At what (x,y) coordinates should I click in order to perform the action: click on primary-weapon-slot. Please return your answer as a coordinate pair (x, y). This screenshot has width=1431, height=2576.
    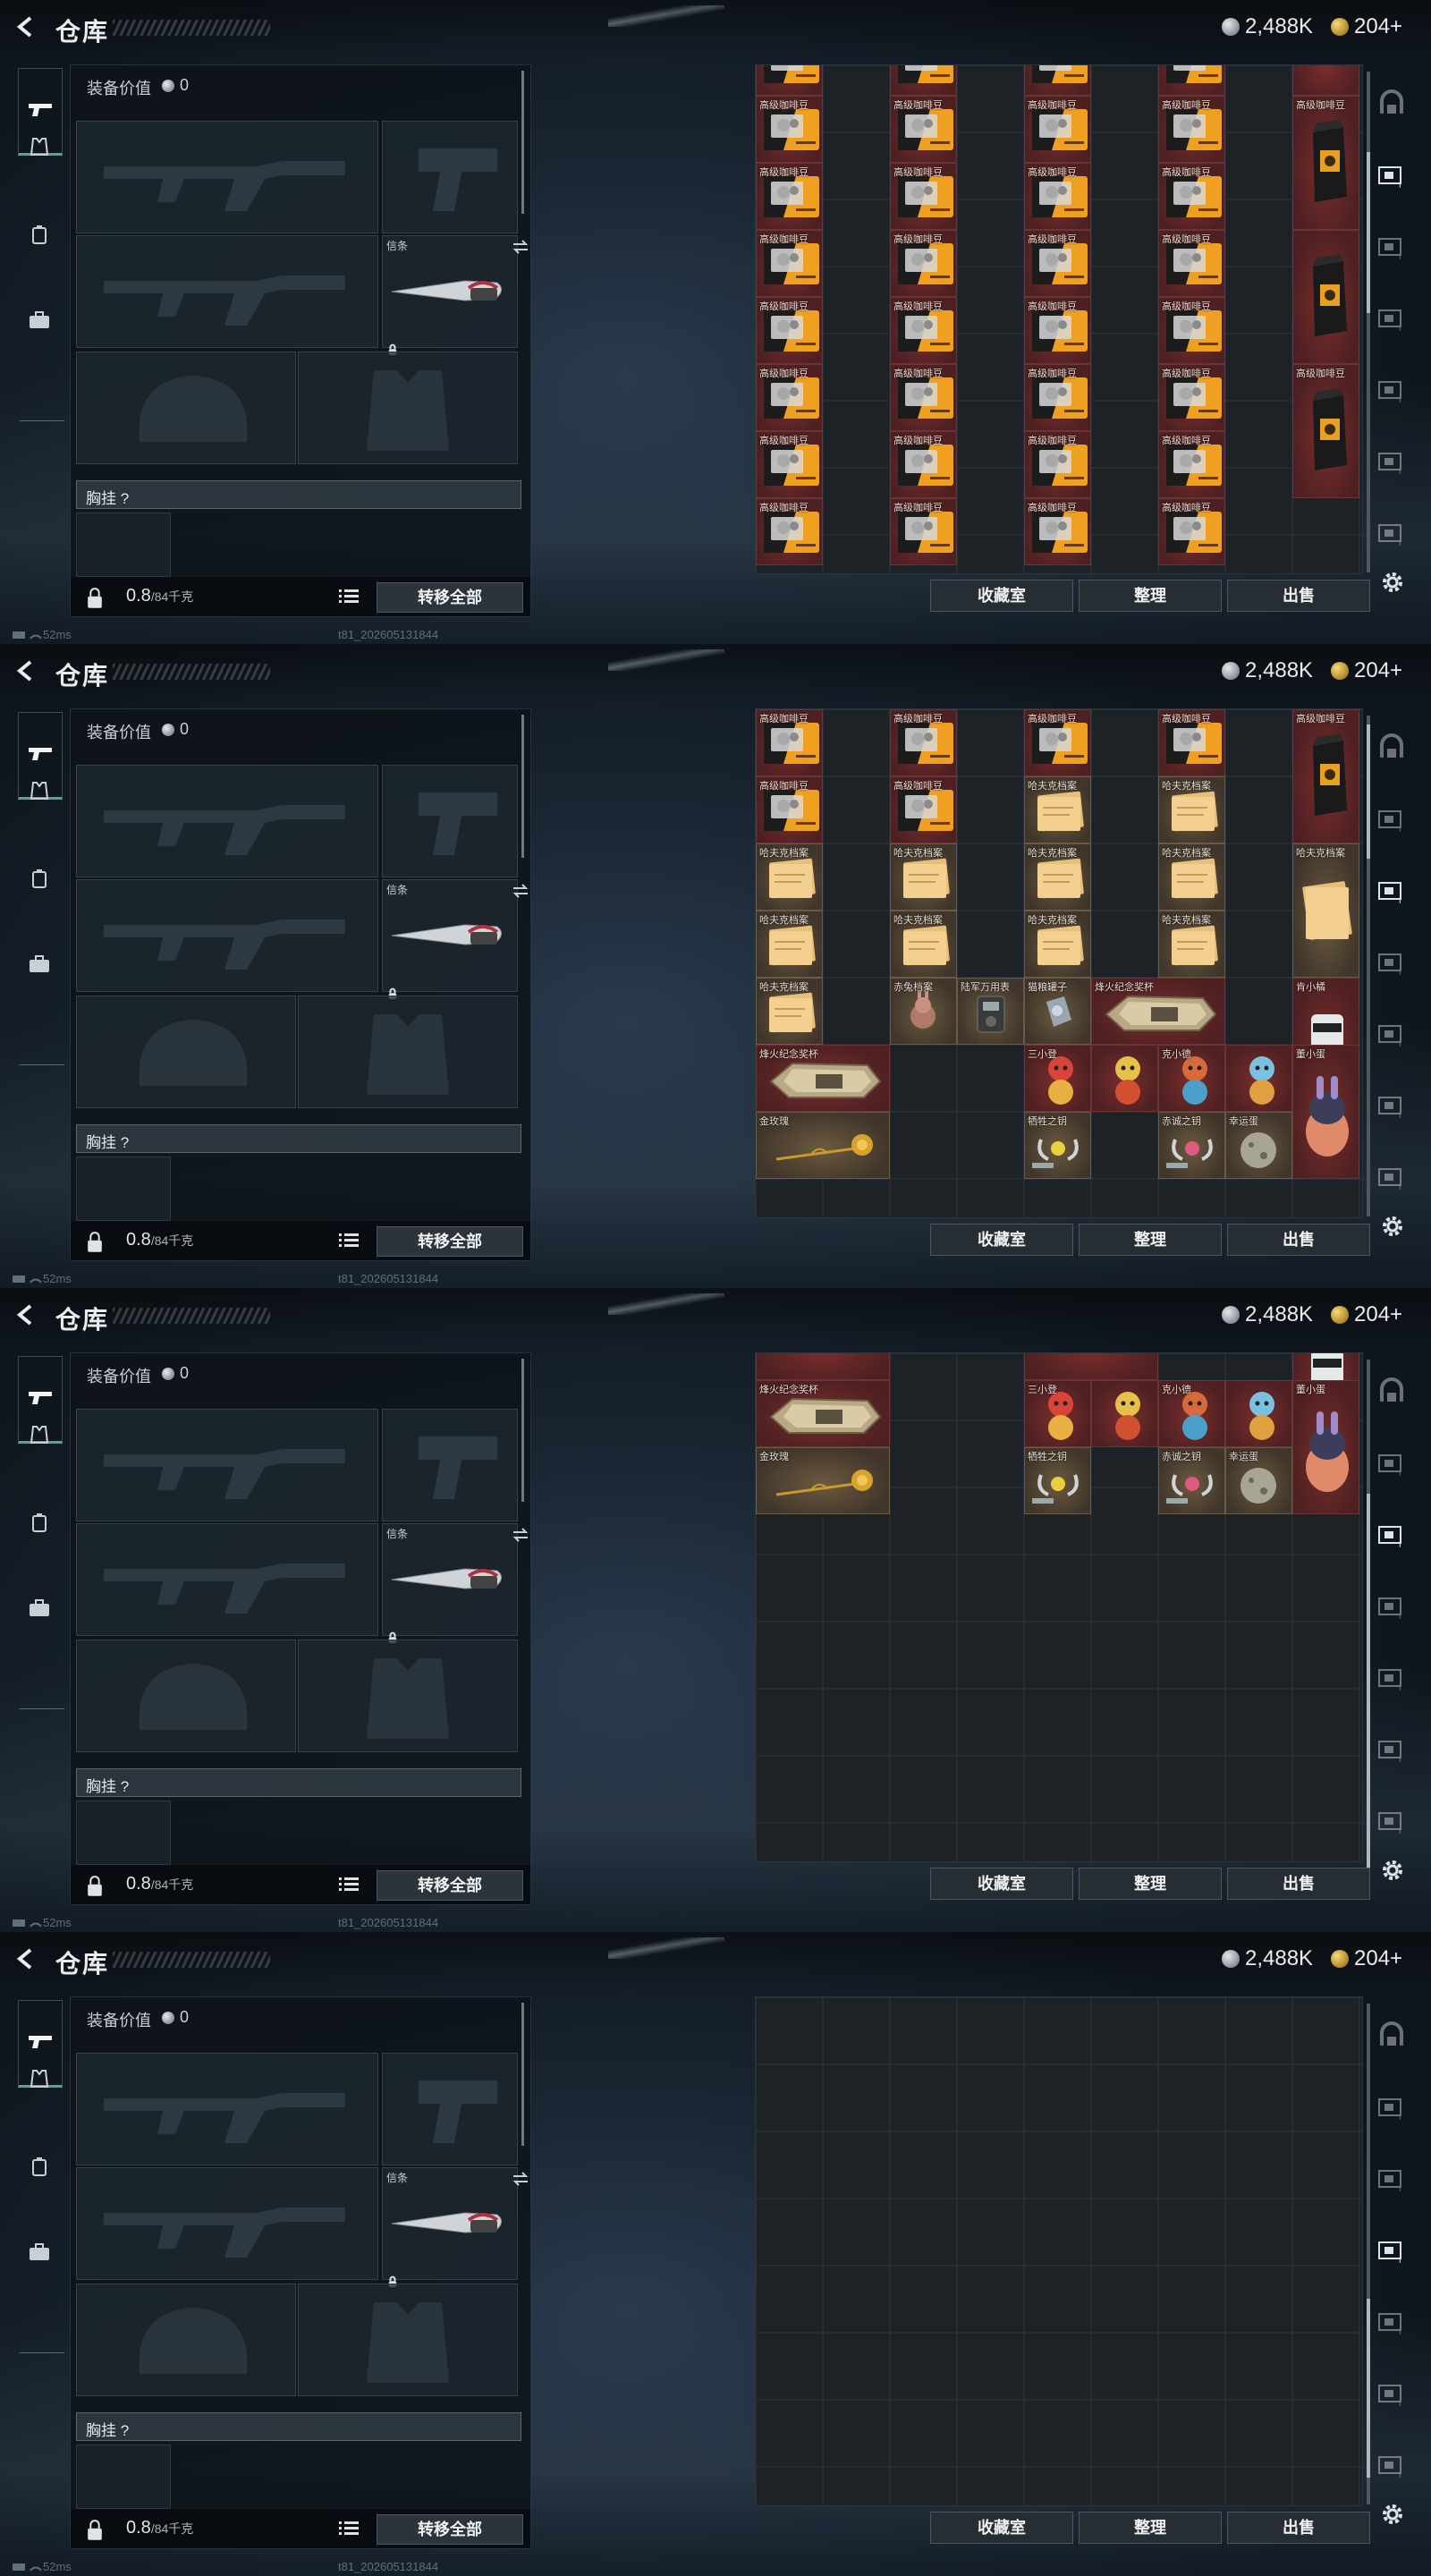
    Looking at the image, I should click on (227, 1465).